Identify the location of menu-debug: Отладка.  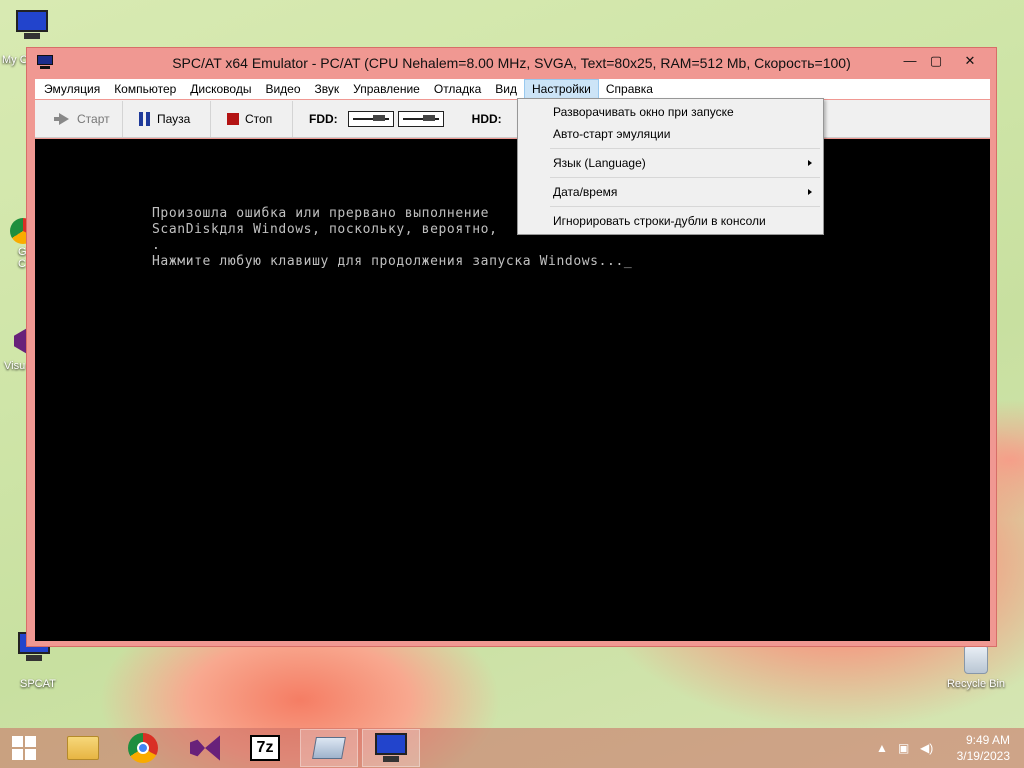
(457, 89).